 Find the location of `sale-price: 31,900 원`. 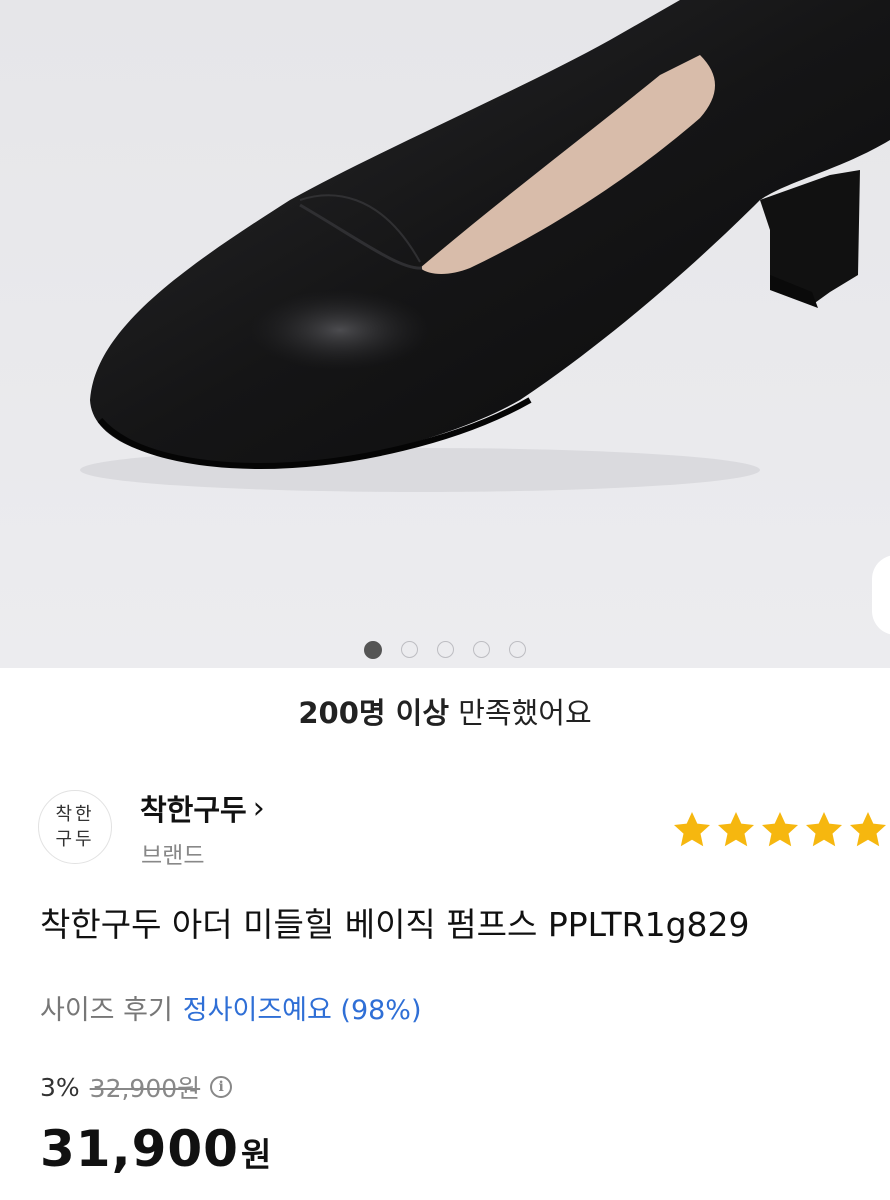

sale-price: 31,900 원 is located at coordinates (155, 1149).